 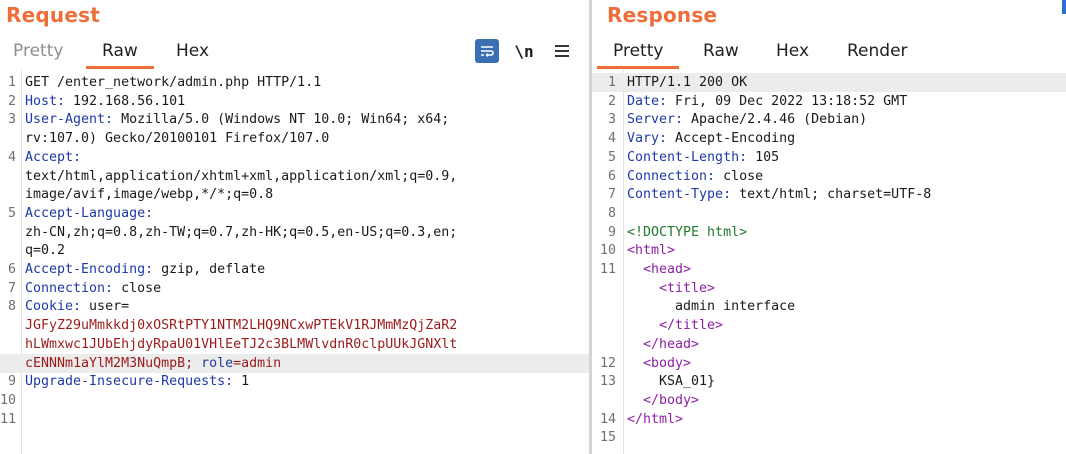 I want to click on line-number: 5, so click(x=11, y=213).